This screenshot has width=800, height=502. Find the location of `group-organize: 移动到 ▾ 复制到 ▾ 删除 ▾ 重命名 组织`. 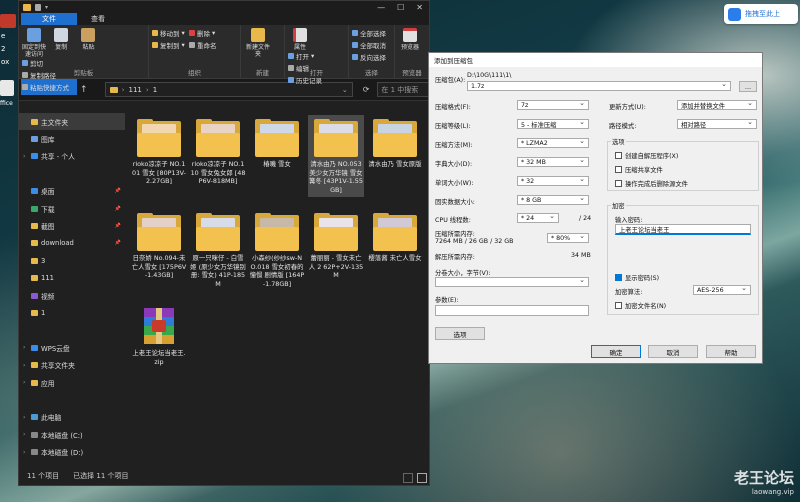

group-organize: 移动到 ▾ 复制到 ▾ 删除 ▾ 重命名 组织 is located at coordinates (195, 51).